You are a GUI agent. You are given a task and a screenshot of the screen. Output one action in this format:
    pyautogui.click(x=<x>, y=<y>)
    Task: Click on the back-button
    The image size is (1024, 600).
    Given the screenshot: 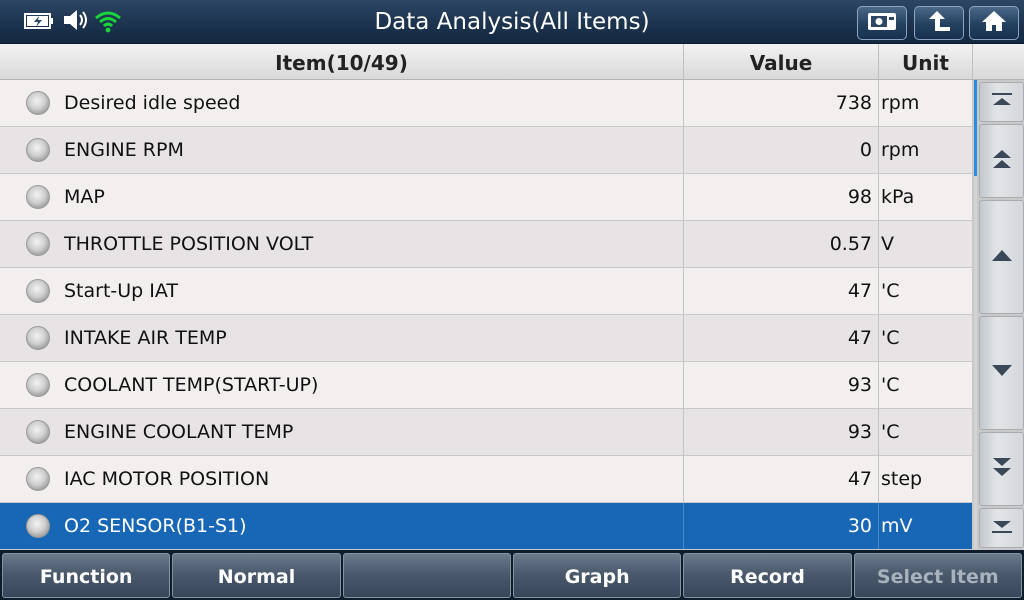 What is the action you would take?
    pyautogui.click(x=939, y=23)
    